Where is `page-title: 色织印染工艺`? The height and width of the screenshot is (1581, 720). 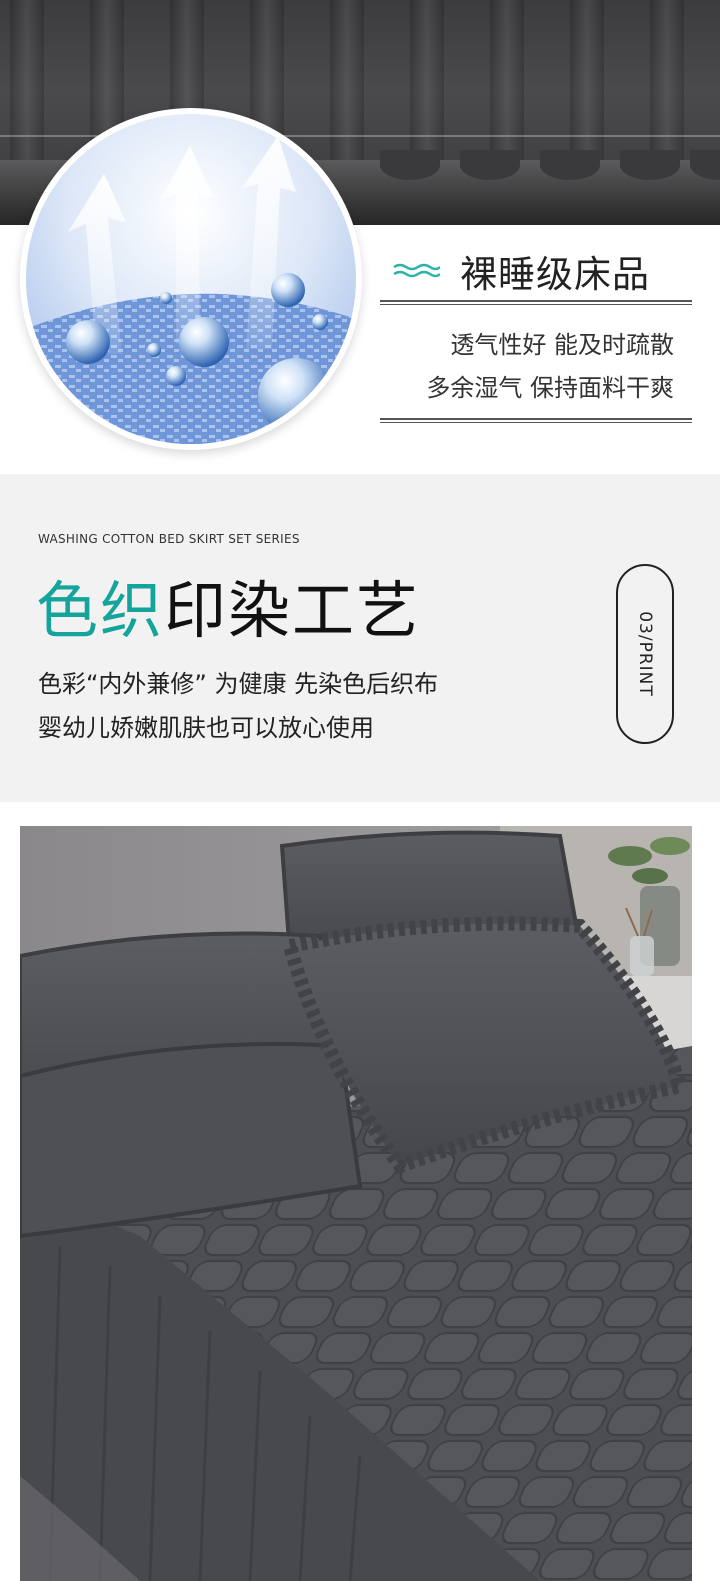
page-title: 色织印染工艺 is located at coordinates (228, 605).